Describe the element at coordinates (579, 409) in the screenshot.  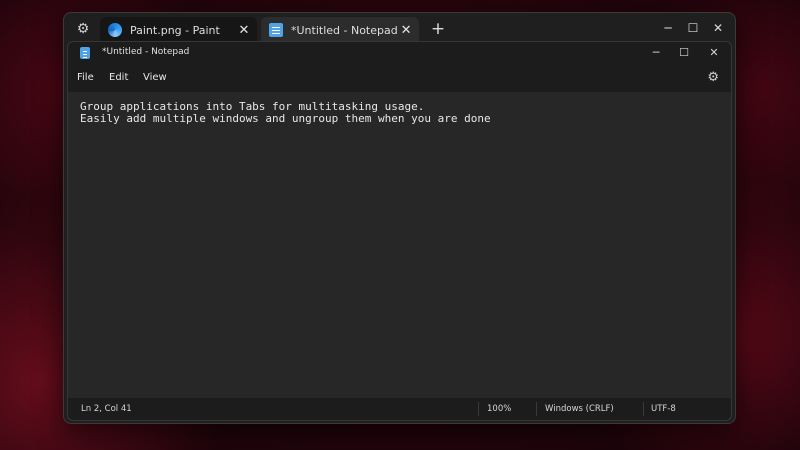
I see `line-ending: Windows (CRLF)` at that location.